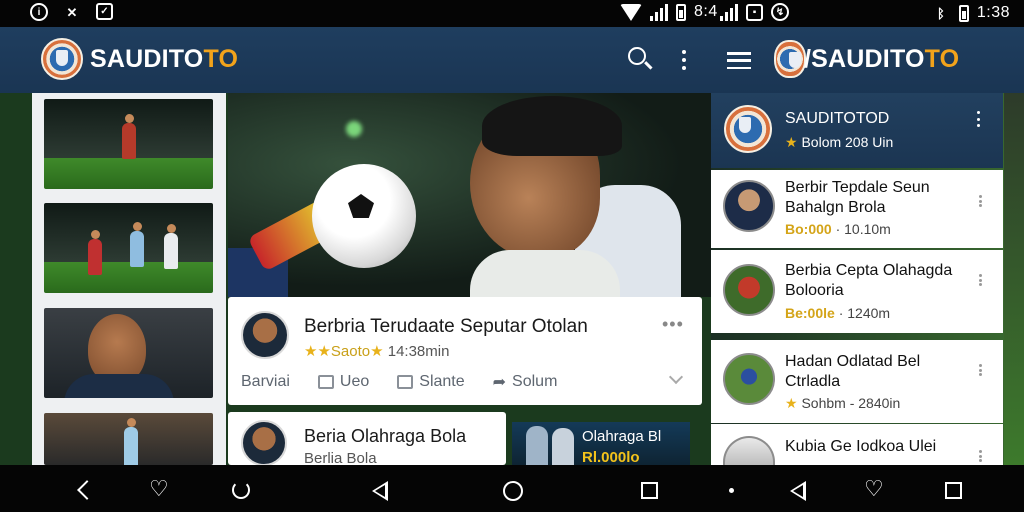 This screenshot has width=1024, height=512. I want to click on thumbnail-column, so click(129, 279).